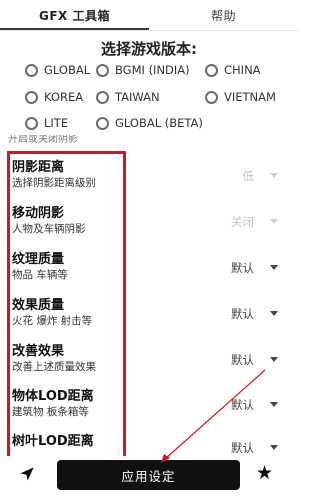  I want to click on radio-global: GLOBAL, so click(57, 70).